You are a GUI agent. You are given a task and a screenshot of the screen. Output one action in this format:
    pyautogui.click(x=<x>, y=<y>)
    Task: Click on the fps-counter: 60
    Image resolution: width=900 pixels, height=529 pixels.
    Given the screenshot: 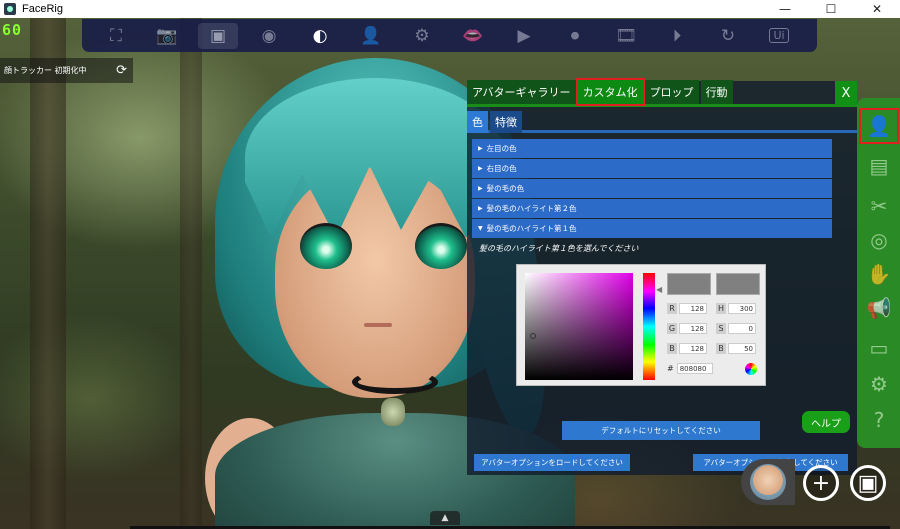 What is the action you would take?
    pyautogui.click(x=12, y=30)
    